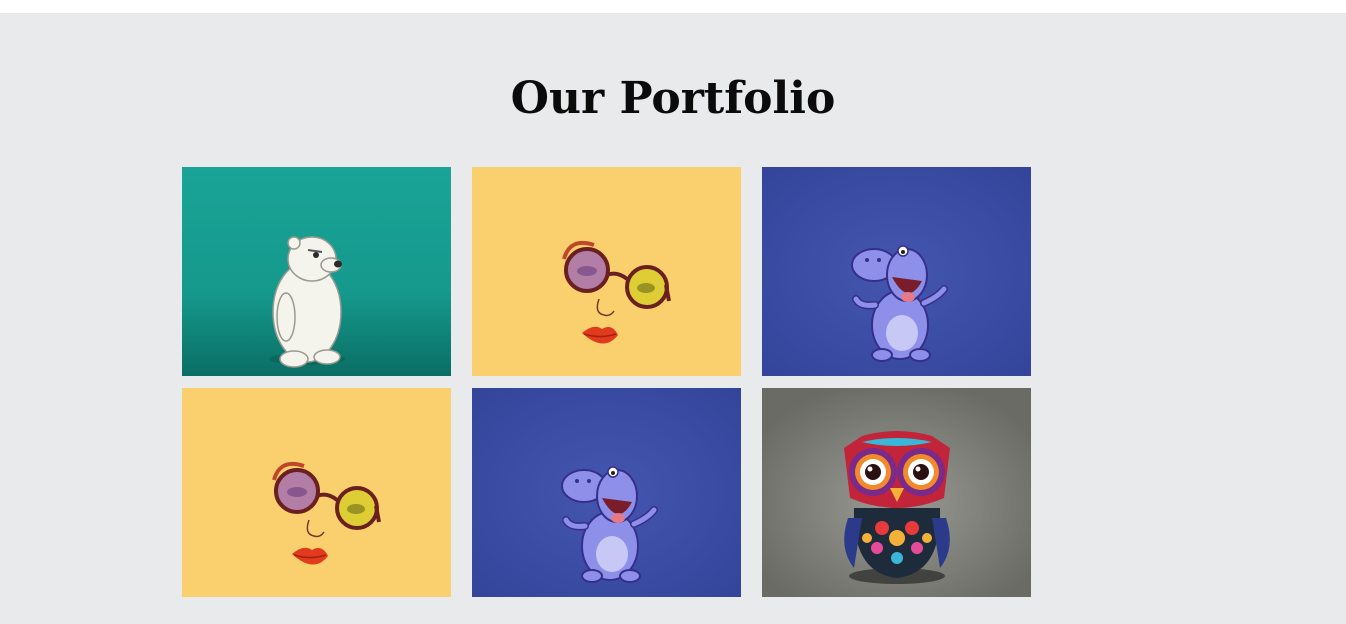  I want to click on portfolio-title: Our Portfolio, so click(673, 98).